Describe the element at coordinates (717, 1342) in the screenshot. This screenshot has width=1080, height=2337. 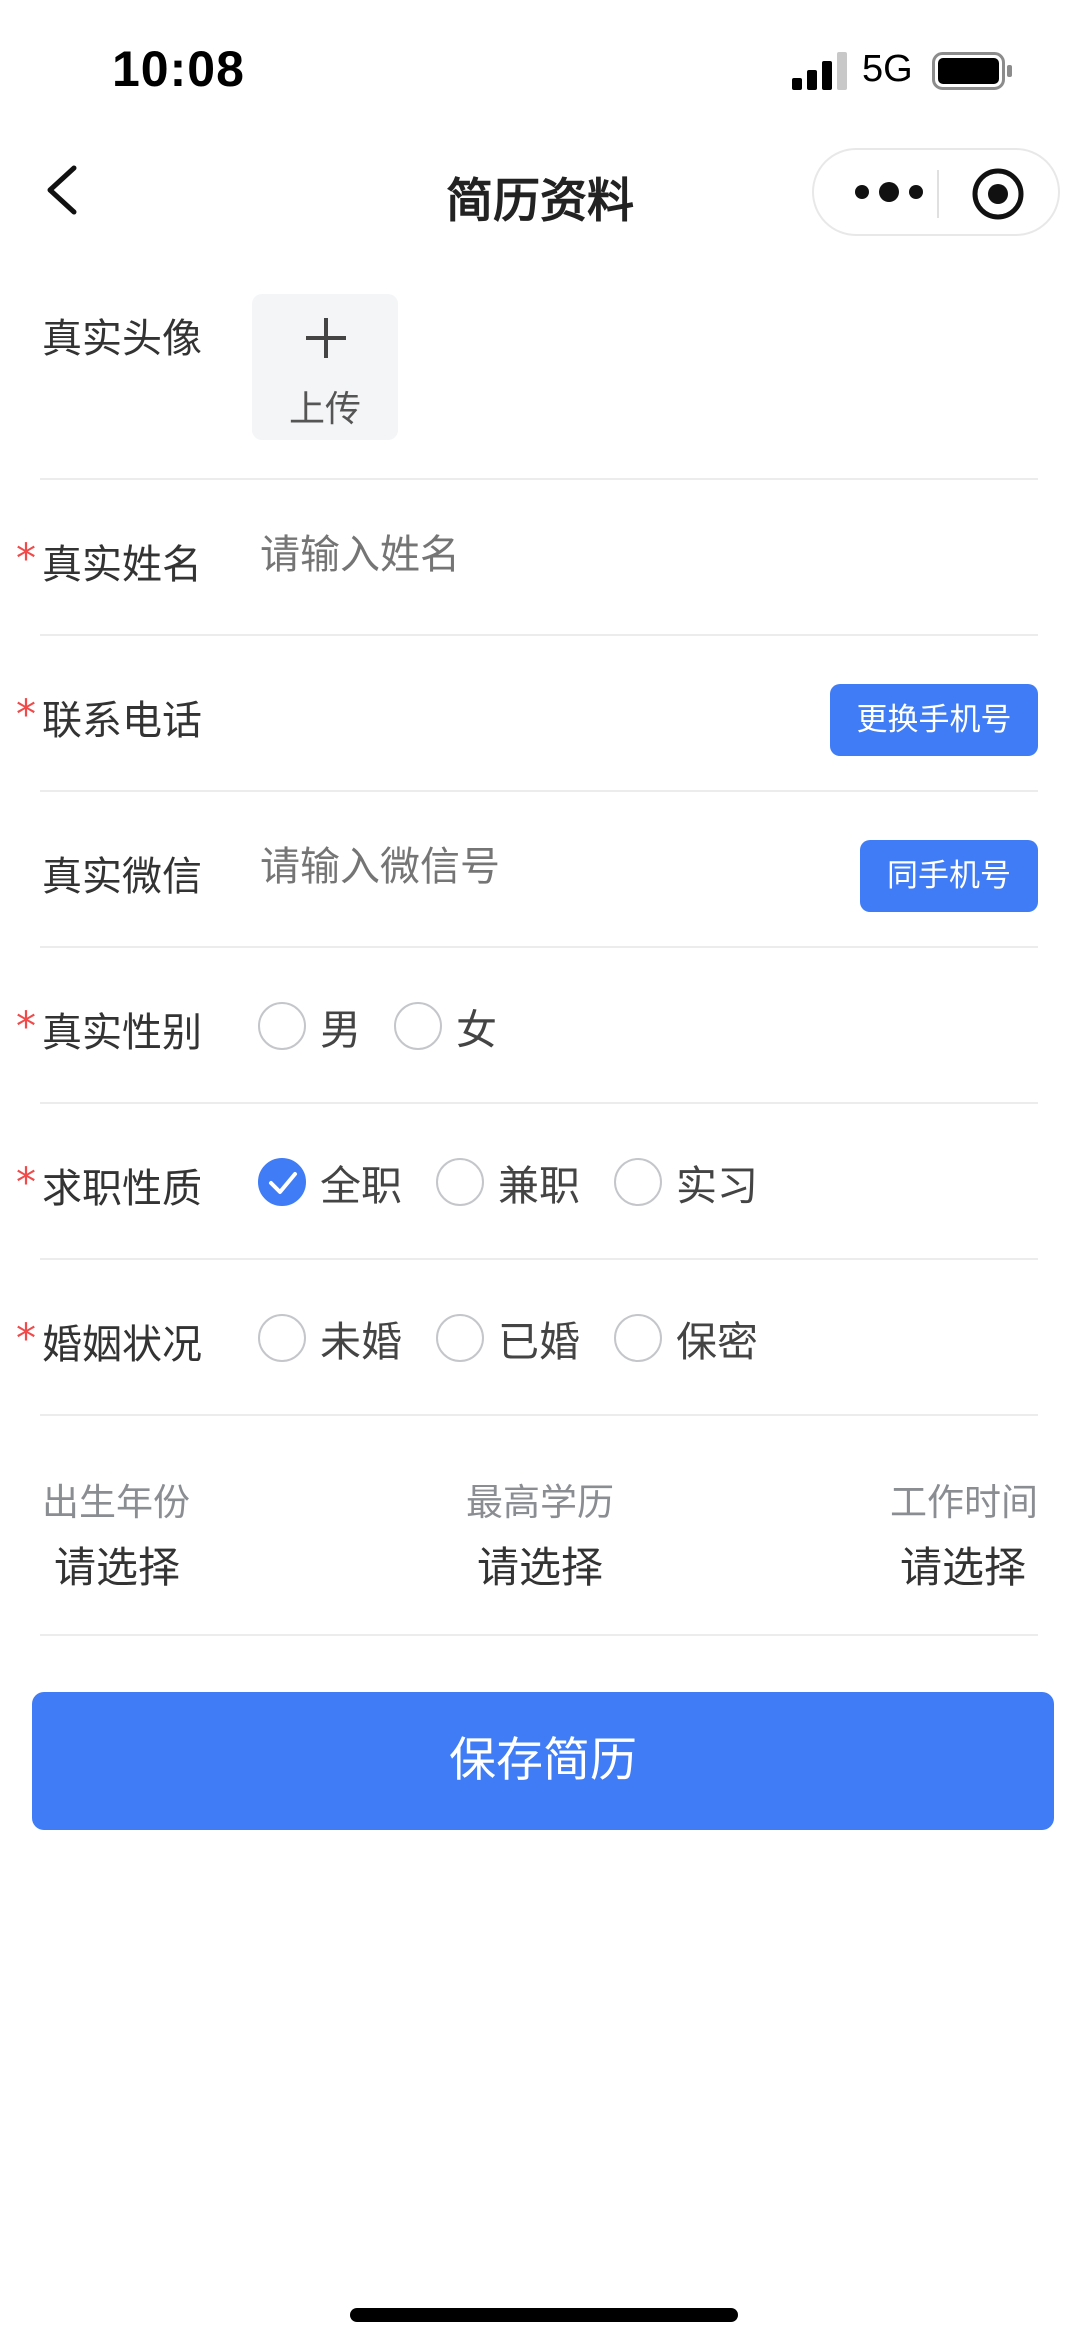
I see `option-label: 保密` at that location.